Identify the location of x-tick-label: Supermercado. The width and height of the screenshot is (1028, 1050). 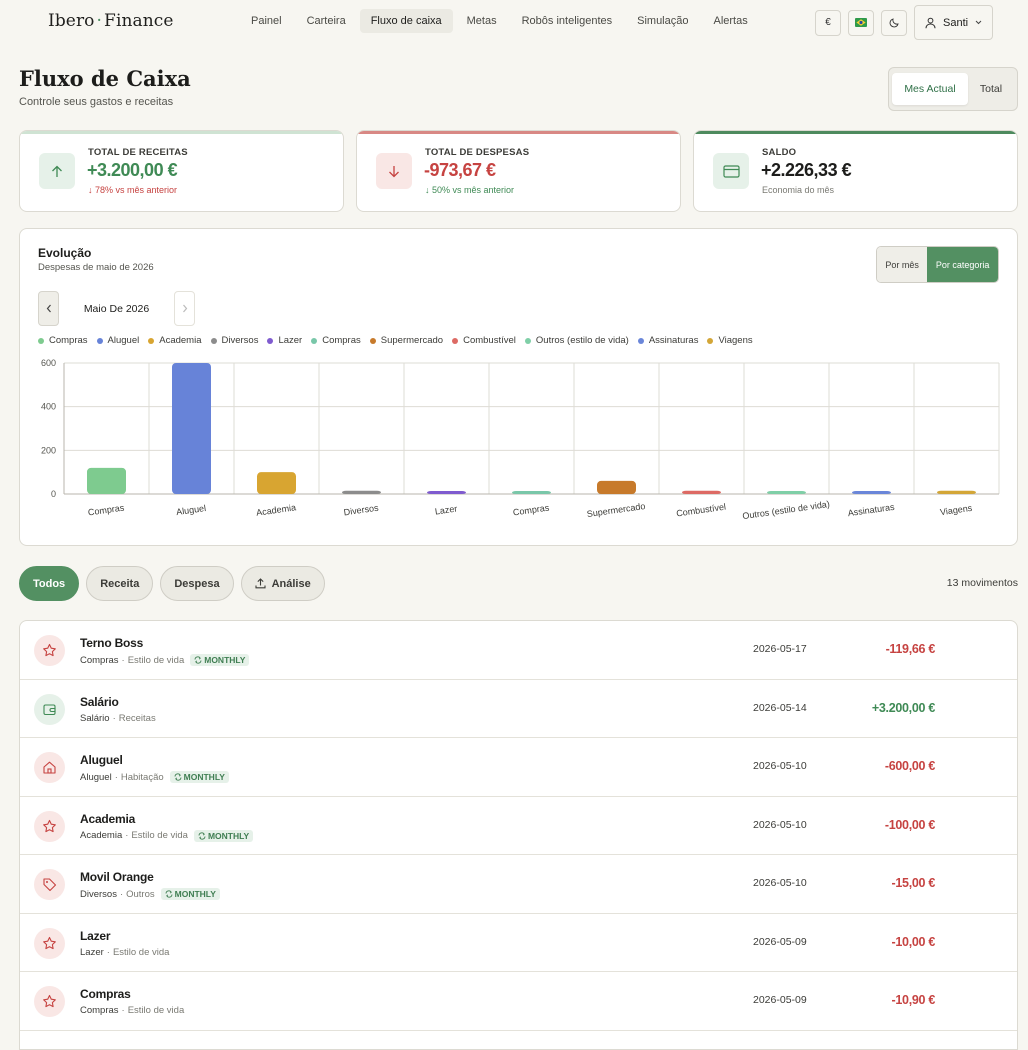
(616, 510).